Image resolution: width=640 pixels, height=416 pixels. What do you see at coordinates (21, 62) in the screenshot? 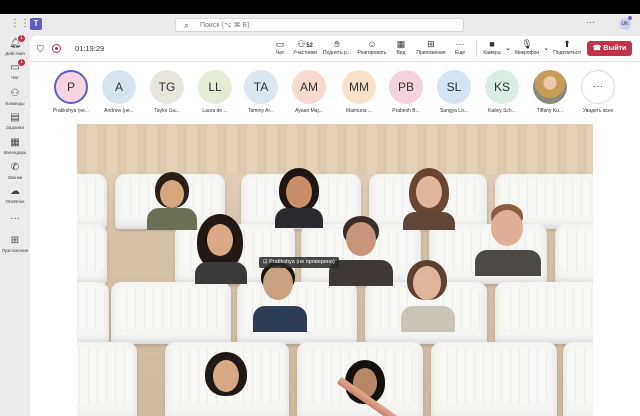
I see `chat-badge: 1` at bounding box center [21, 62].